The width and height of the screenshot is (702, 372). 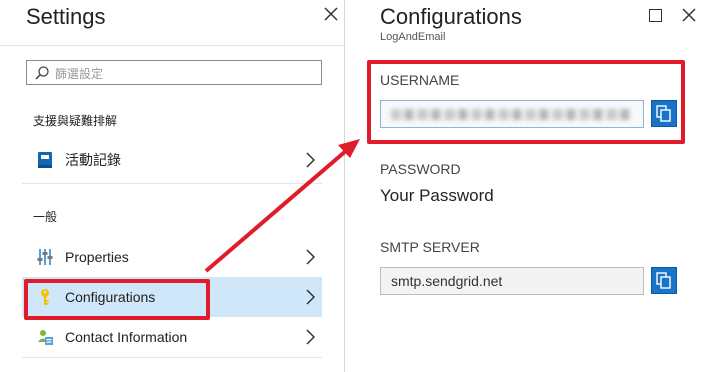 I want to click on filter-placeholder: 篩選設定, so click(x=79, y=74).